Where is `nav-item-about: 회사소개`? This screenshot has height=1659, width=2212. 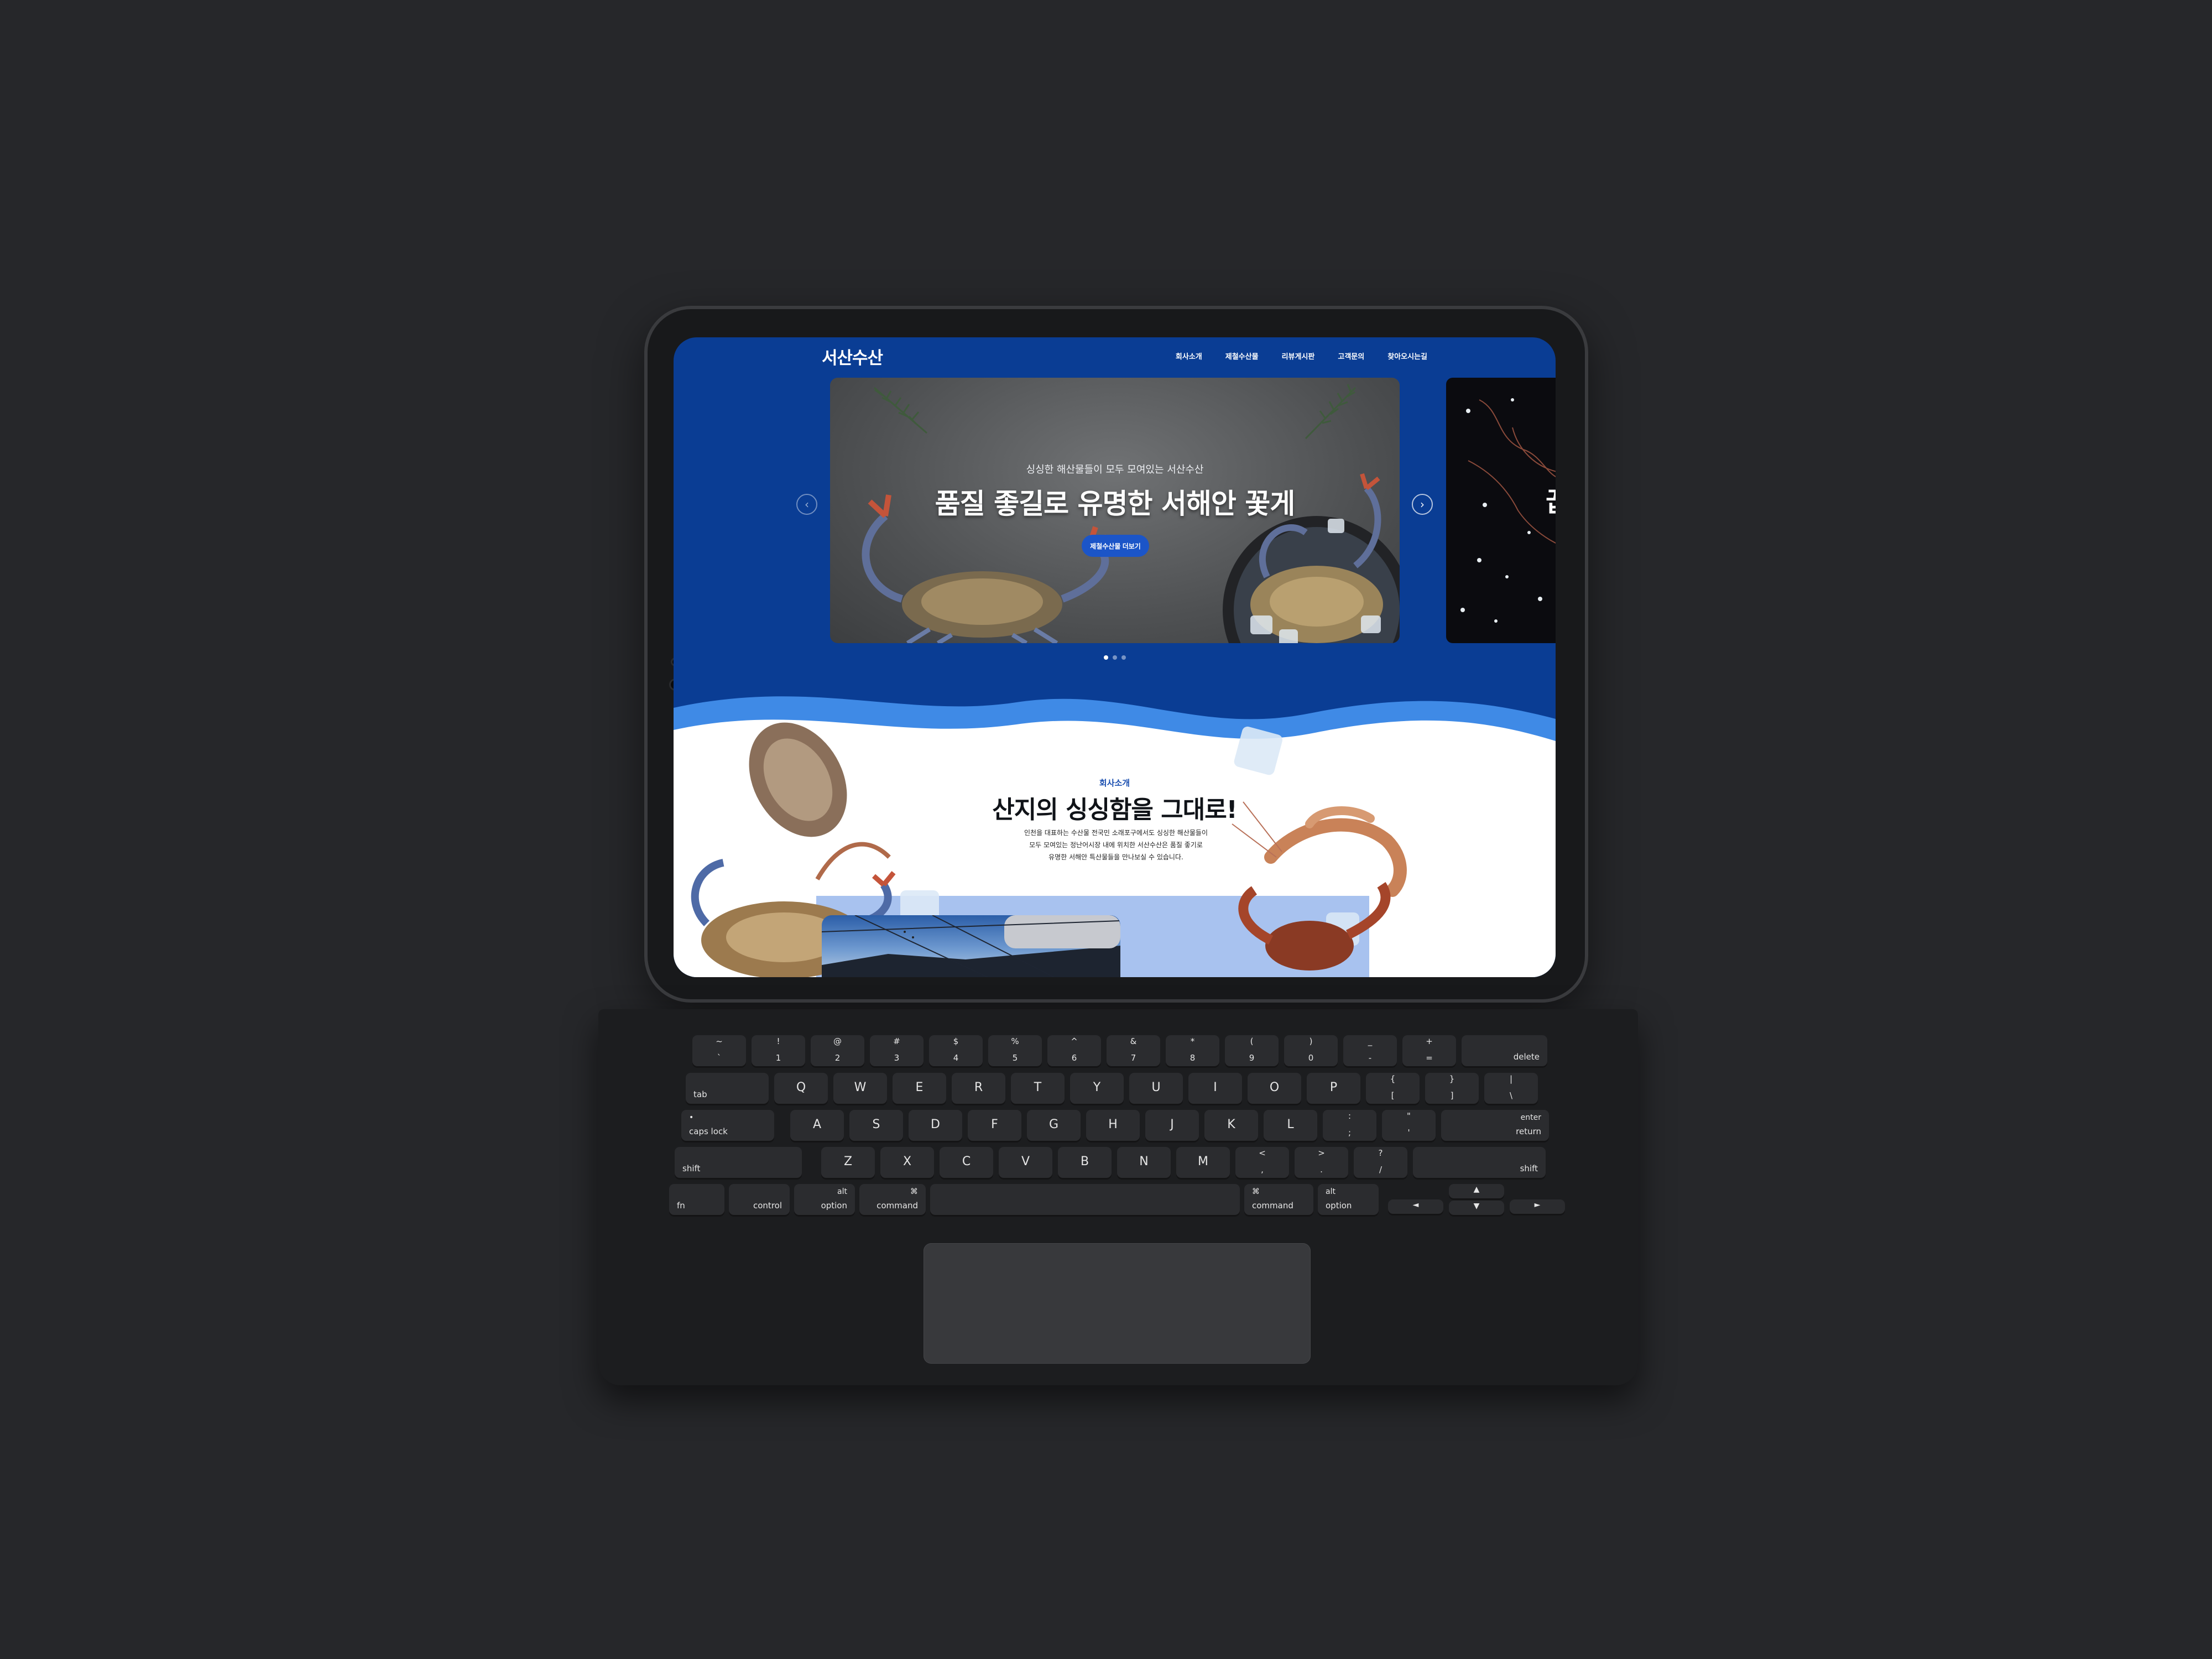 nav-item-about: 회사소개 is located at coordinates (1189, 356).